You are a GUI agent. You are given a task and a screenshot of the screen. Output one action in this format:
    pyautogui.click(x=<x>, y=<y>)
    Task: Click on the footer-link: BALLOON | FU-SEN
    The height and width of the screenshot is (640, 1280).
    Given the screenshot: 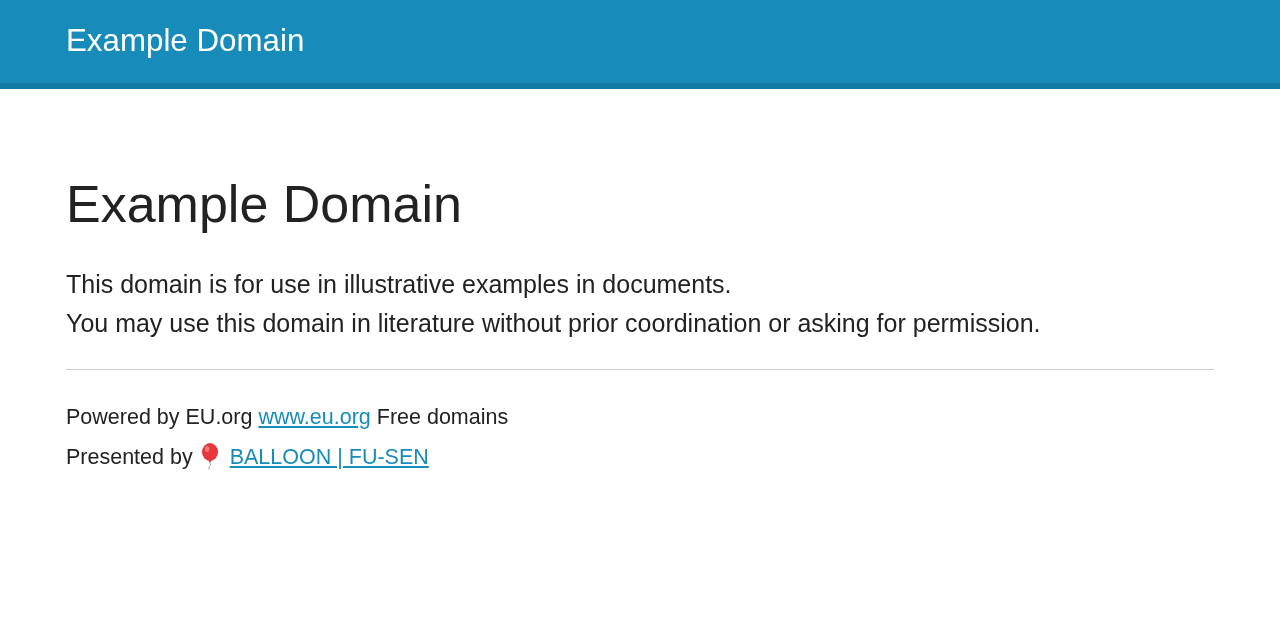 What is the action you would take?
    pyautogui.click(x=313, y=457)
    